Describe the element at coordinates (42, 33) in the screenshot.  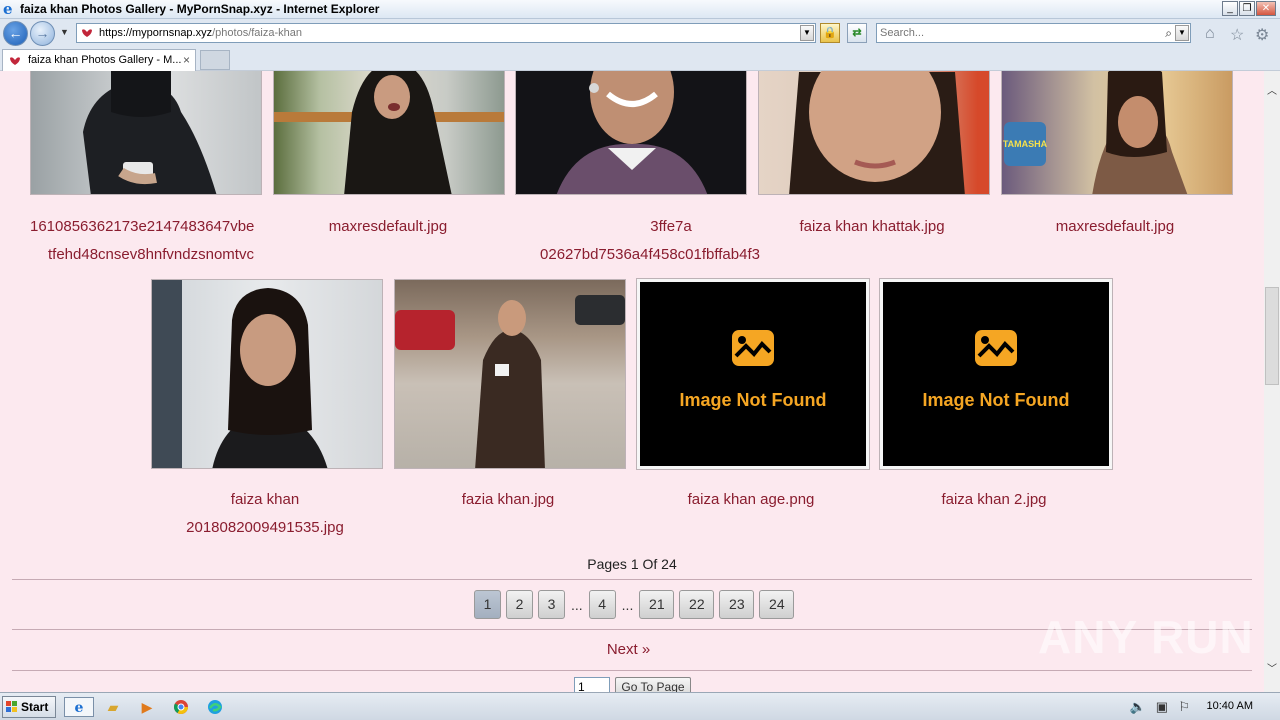
I see `forward-button: →` at that location.